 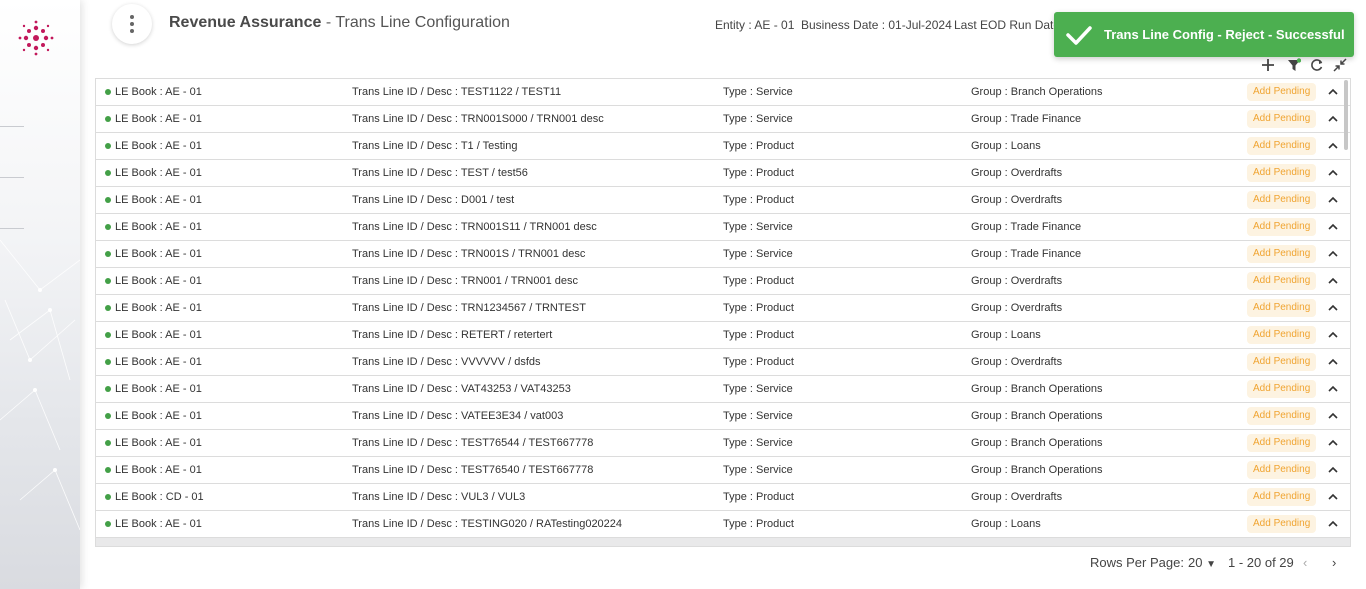 I want to click on rows-per-page-select: 20 ▼, so click(x=1202, y=562).